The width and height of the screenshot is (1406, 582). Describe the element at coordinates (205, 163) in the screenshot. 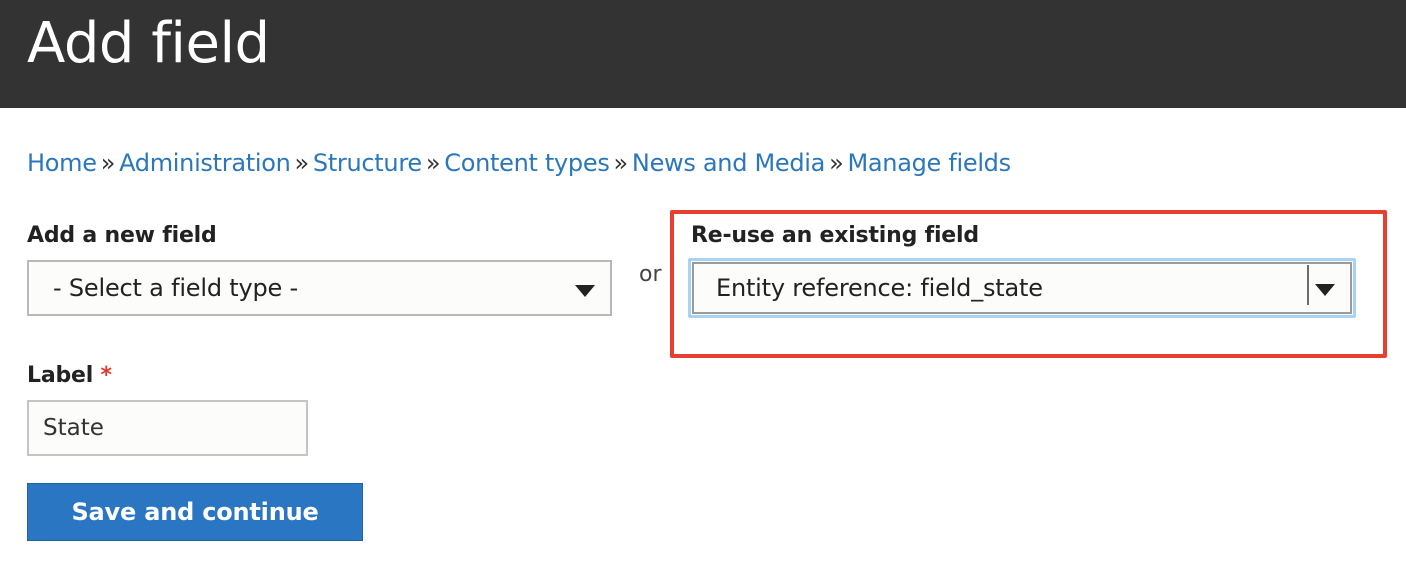

I see `breadcrumb-link-administration: Administration` at that location.